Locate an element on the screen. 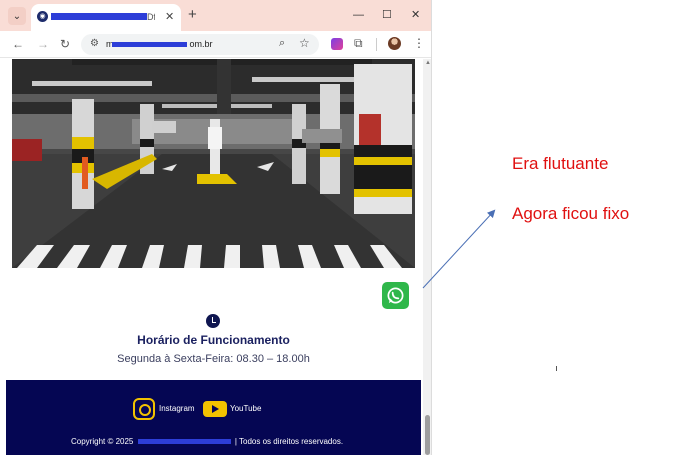 This screenshot has height=455, width=689. kebab-icon: ⋮ is located at coordinates (419, 43).